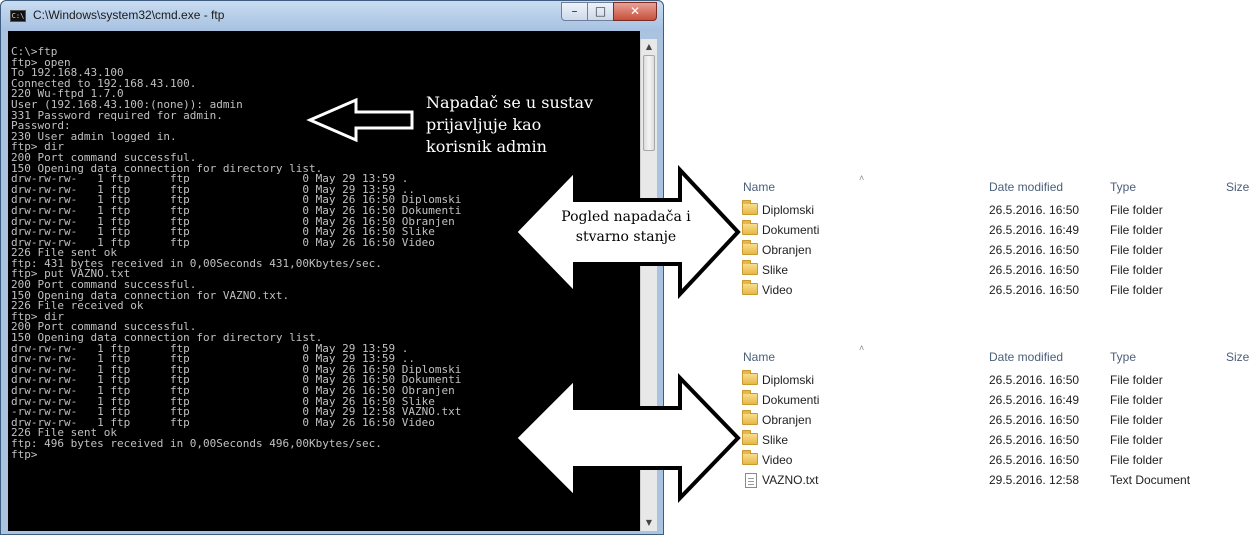 The height and width of the screenshot is (535, 1249). What do you see at coordinates (626, 217) in the screenshot?
I see `view-note-line: Pogled napadača i` at bounding box center [626, 217].